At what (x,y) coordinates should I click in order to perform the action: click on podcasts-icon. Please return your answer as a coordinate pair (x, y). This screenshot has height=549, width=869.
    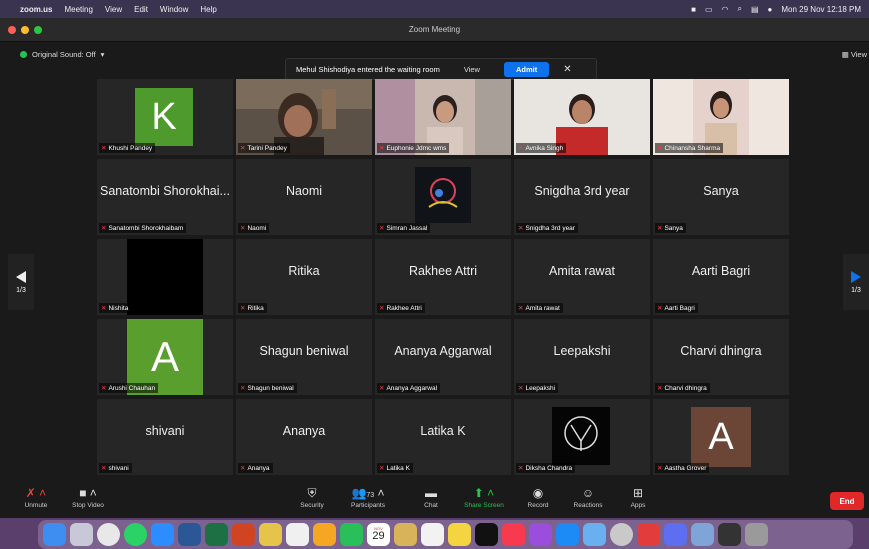
    Looking at the image, I should click on (540, 534).